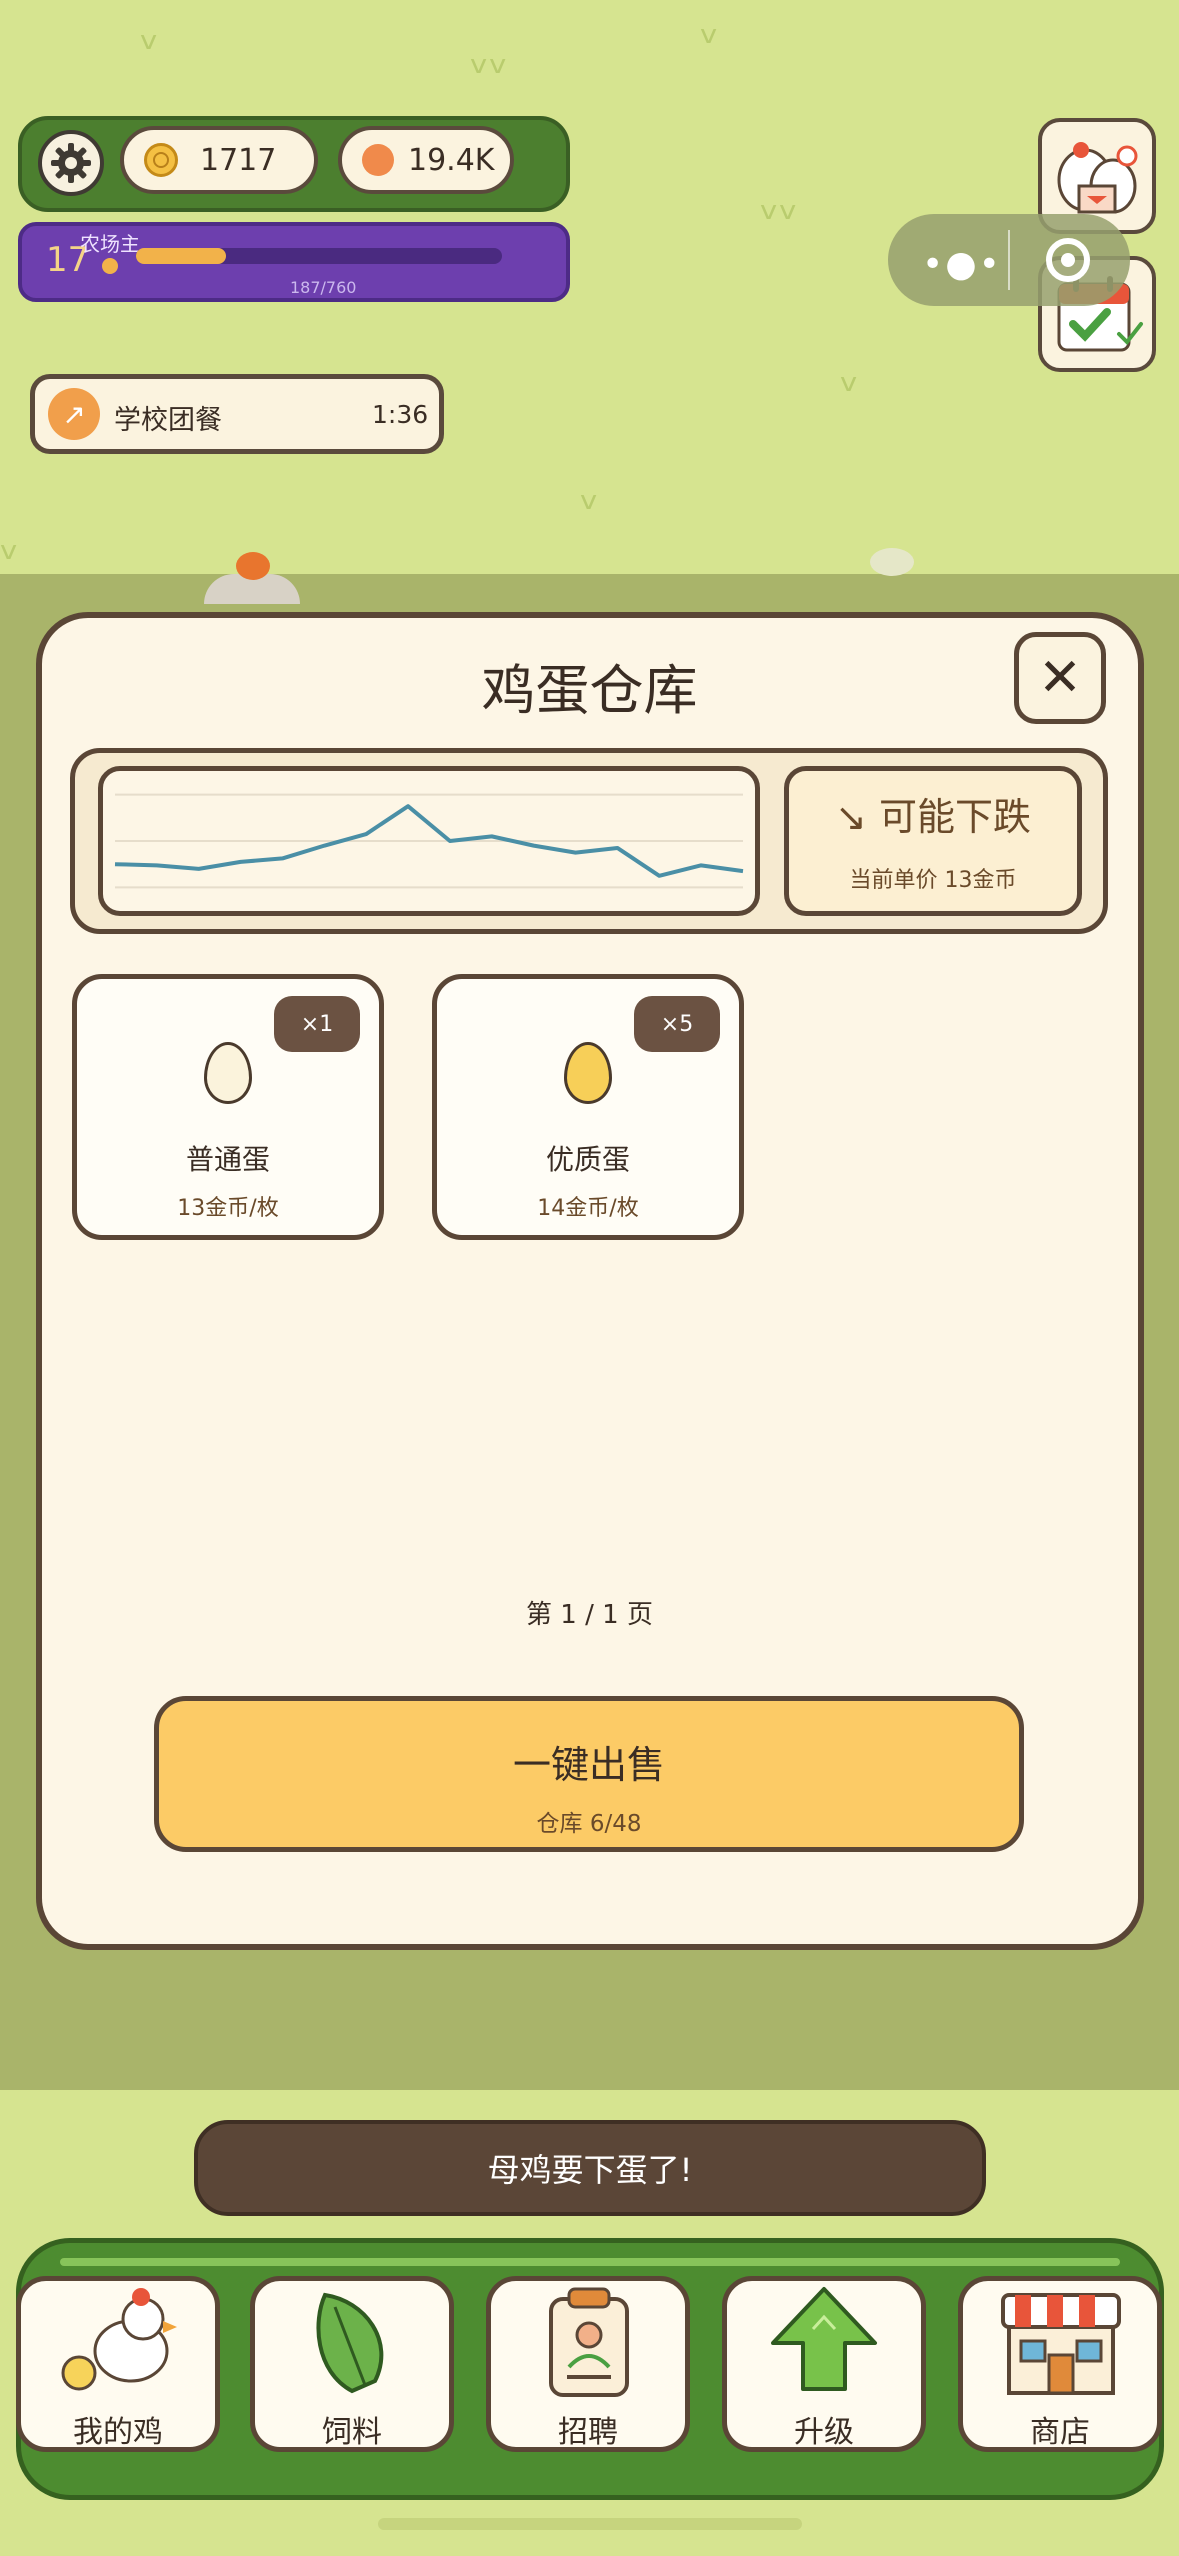 The width and height of the screenshot is (1179, 2556). I want to click on chicken-icon, so click(119, 2339).